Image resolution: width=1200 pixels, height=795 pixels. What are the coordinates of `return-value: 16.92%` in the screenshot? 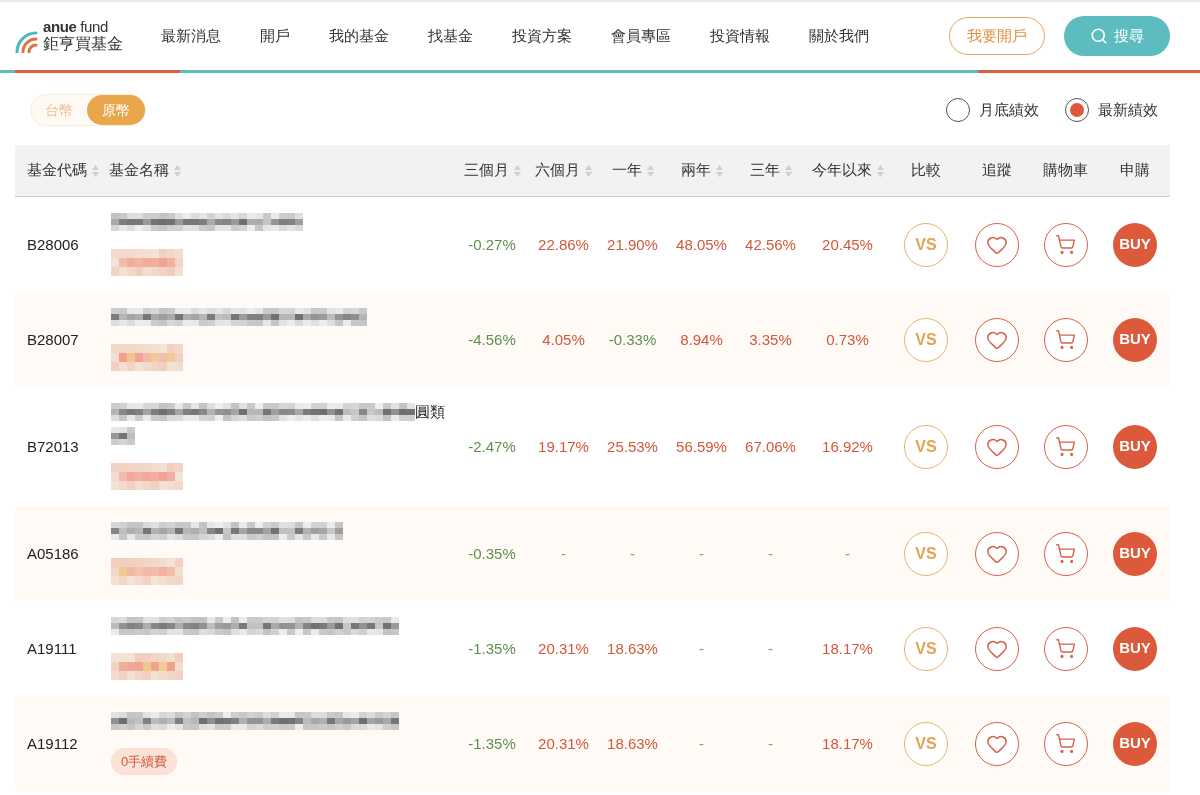 It's located at (847, 446).